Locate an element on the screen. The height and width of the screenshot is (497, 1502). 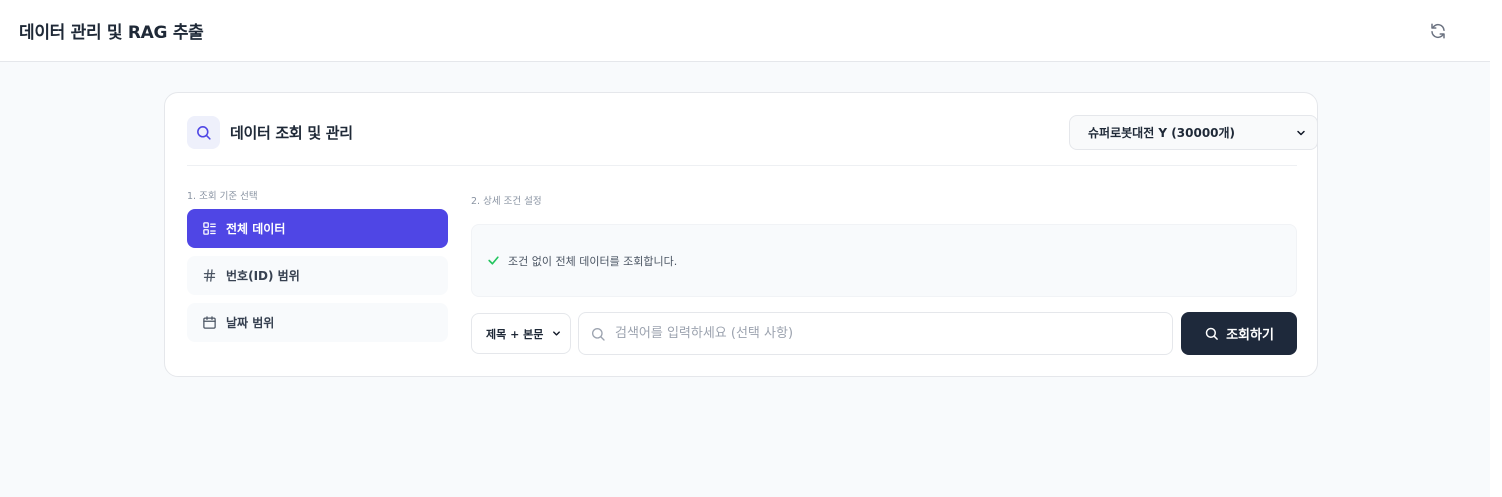
top-bar: 데이터 관리 및 RAG 추출 is located at coordinates (745, 31).